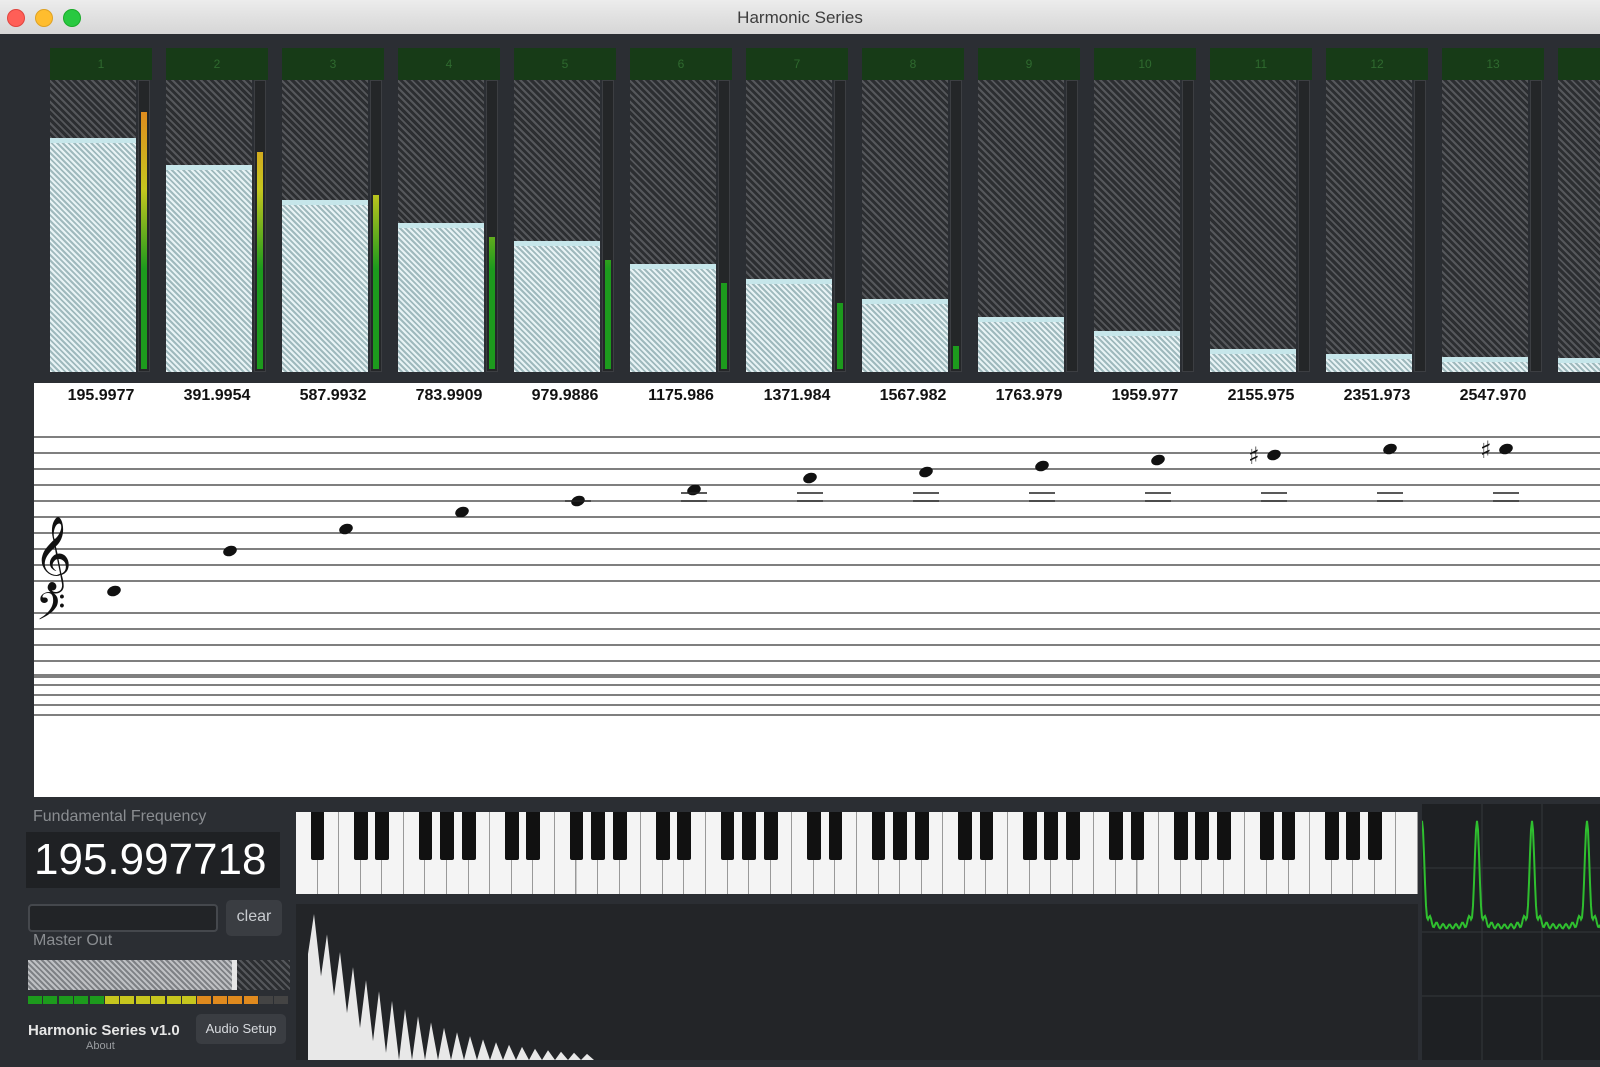 This screenshot has height=1067, width=1600. I want to click on harmonic-slider-9: 9, so click(1029, 211).